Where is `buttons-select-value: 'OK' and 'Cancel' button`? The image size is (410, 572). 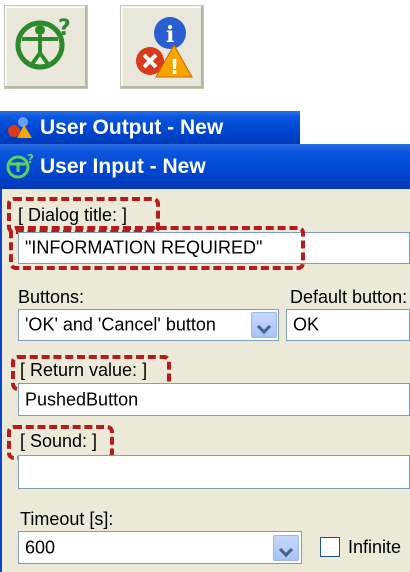 buttons-select-value: 'OK' and 'Cancel' button is located at coordinates (120, 324).